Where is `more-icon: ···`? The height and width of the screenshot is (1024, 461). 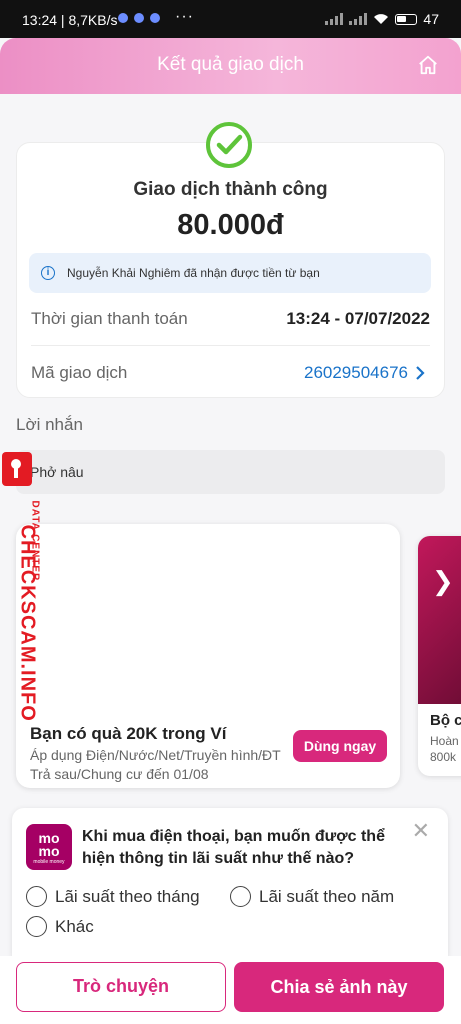
more-icon: ··· is located at coordinates (184, 16).